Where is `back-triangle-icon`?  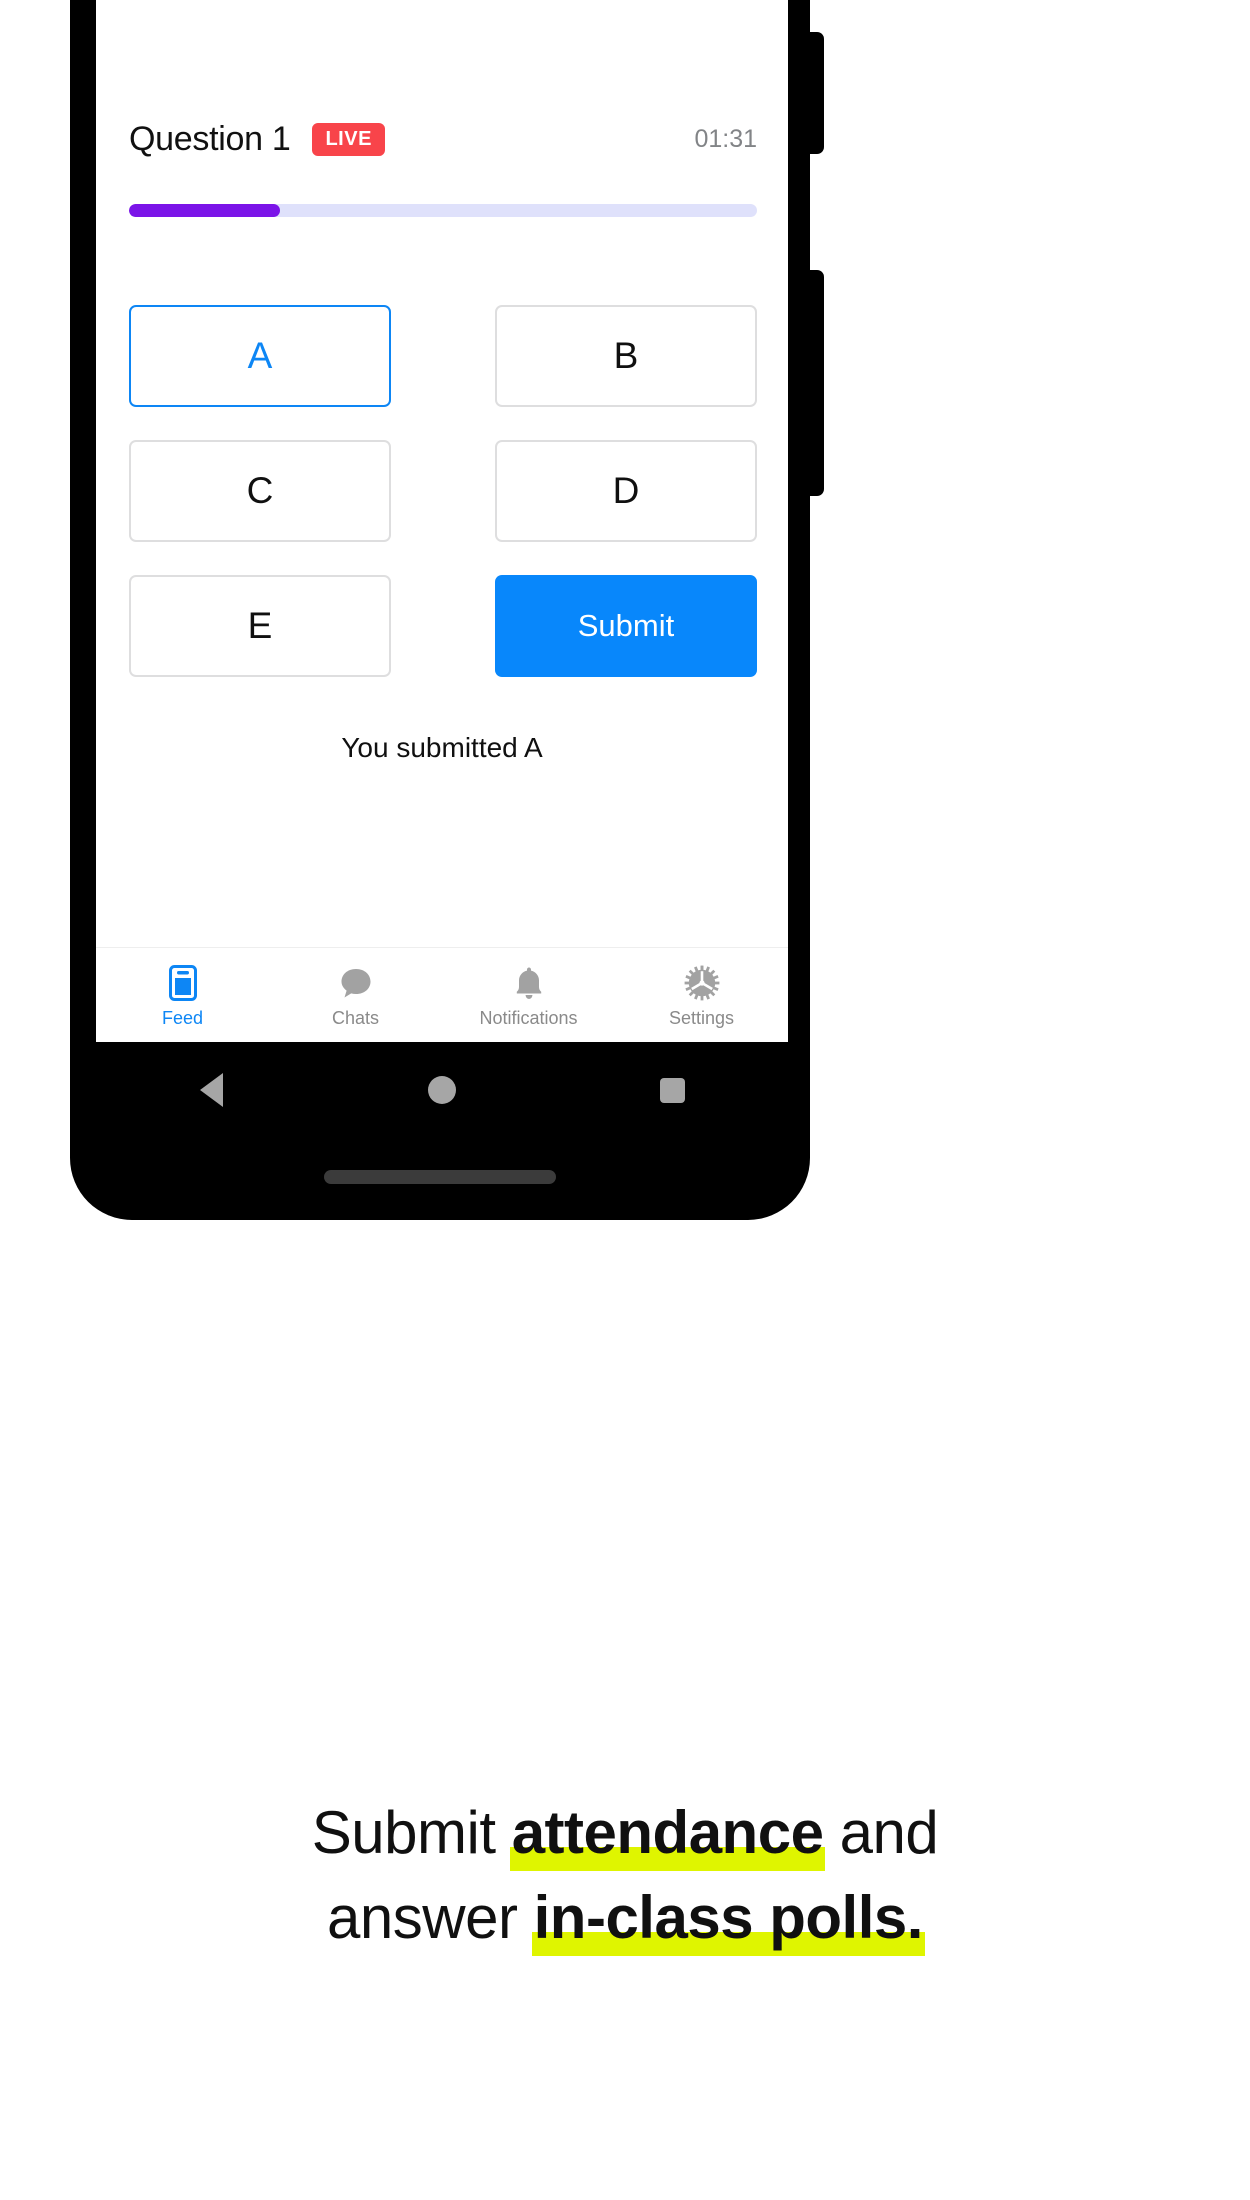 back-triangle-icon is located at coordinates (211, 1090).